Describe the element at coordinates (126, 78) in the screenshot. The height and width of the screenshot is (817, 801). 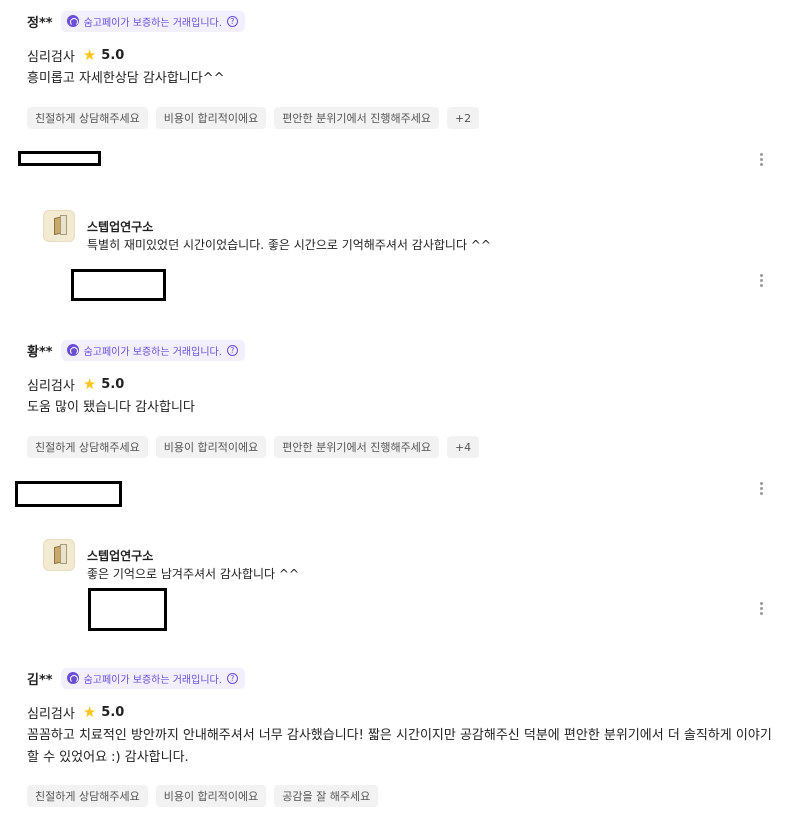
I see `review-content: 흥미롭고 자세한상담 감사합니다^^` at that location.